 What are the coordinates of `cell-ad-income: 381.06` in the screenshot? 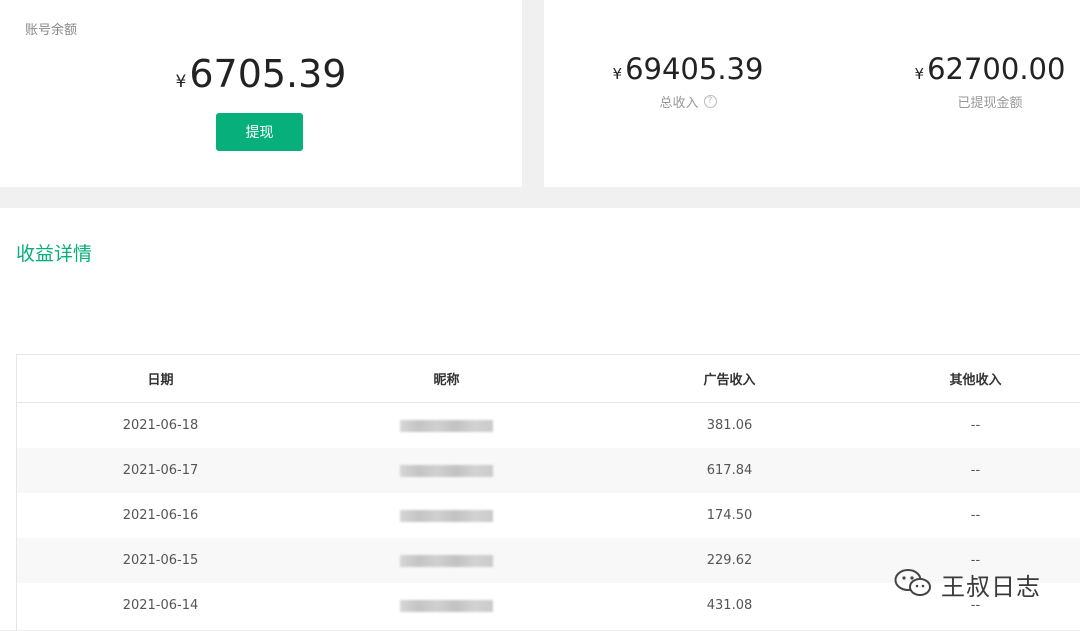 It's located at (729, 425).